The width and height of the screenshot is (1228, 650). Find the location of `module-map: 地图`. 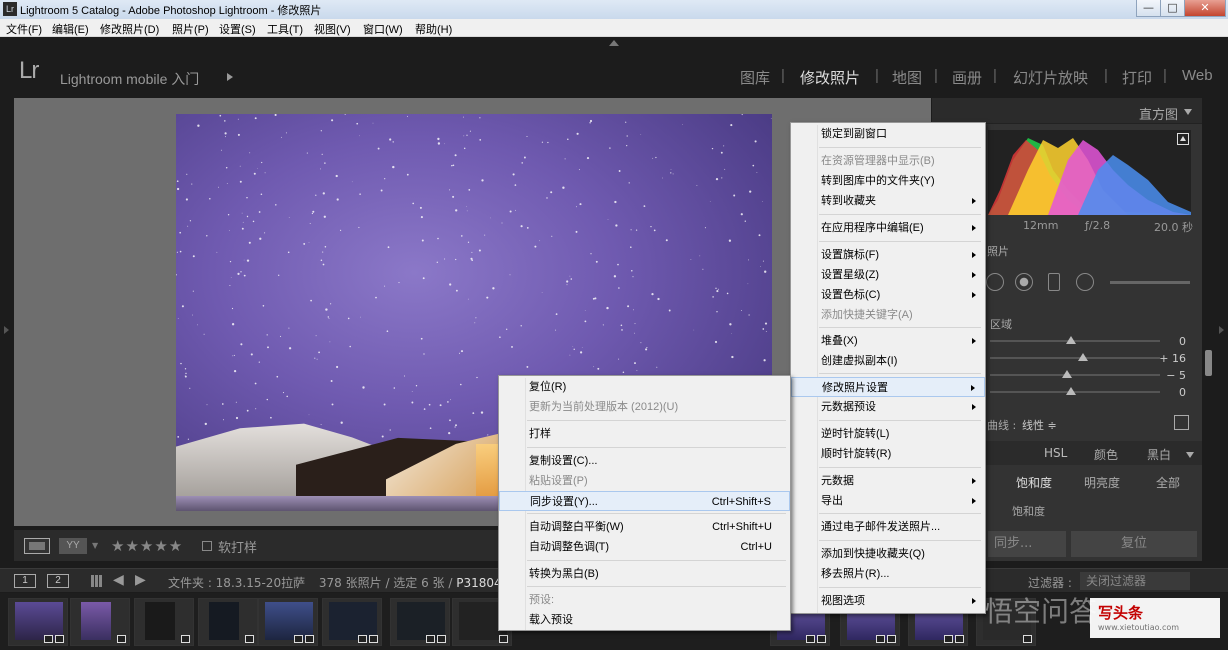

module-map: 地图 is located at coordinates (907, 77).